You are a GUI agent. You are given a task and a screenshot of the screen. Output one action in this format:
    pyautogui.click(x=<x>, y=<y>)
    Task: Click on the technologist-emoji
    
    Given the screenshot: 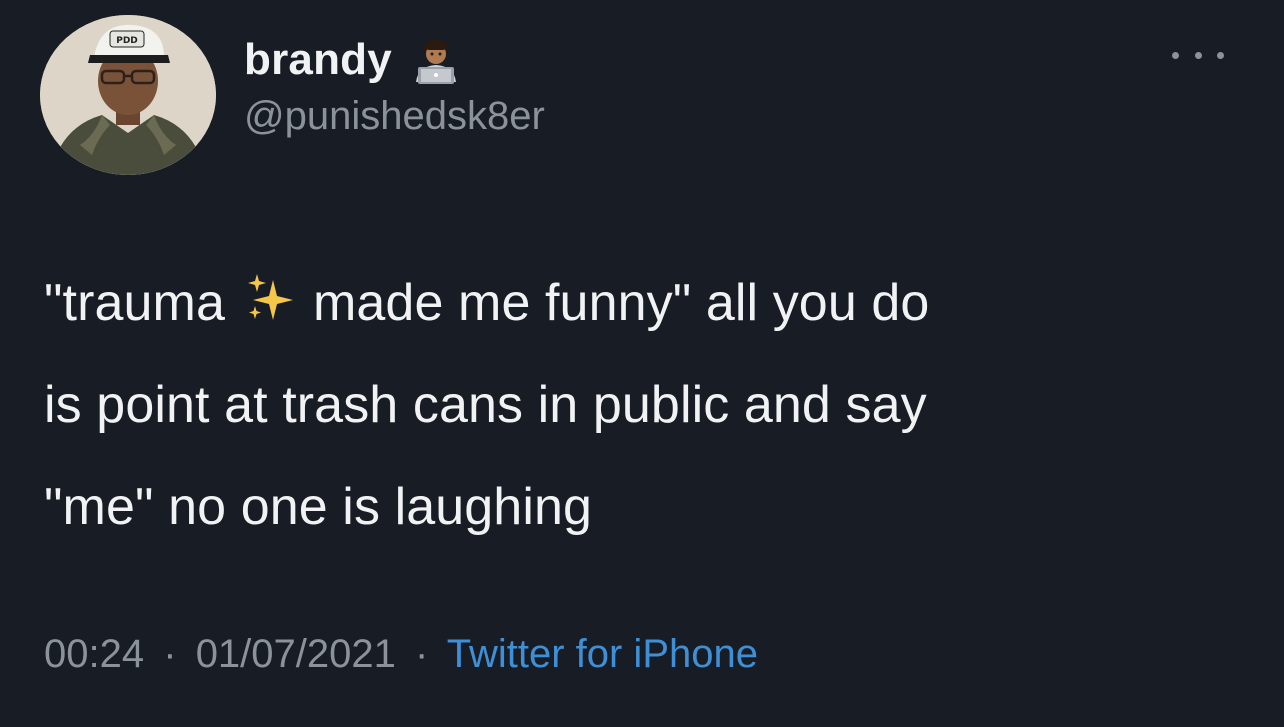 What is the action you would take?
    pyautogui.click(x=435, y=61)
    